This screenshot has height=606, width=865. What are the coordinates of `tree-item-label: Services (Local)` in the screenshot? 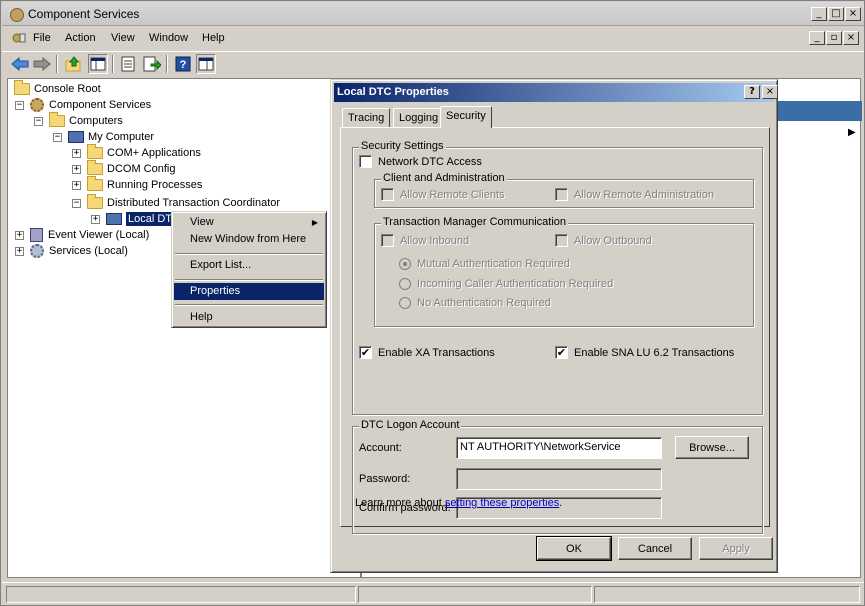 It's located at (88, 251).